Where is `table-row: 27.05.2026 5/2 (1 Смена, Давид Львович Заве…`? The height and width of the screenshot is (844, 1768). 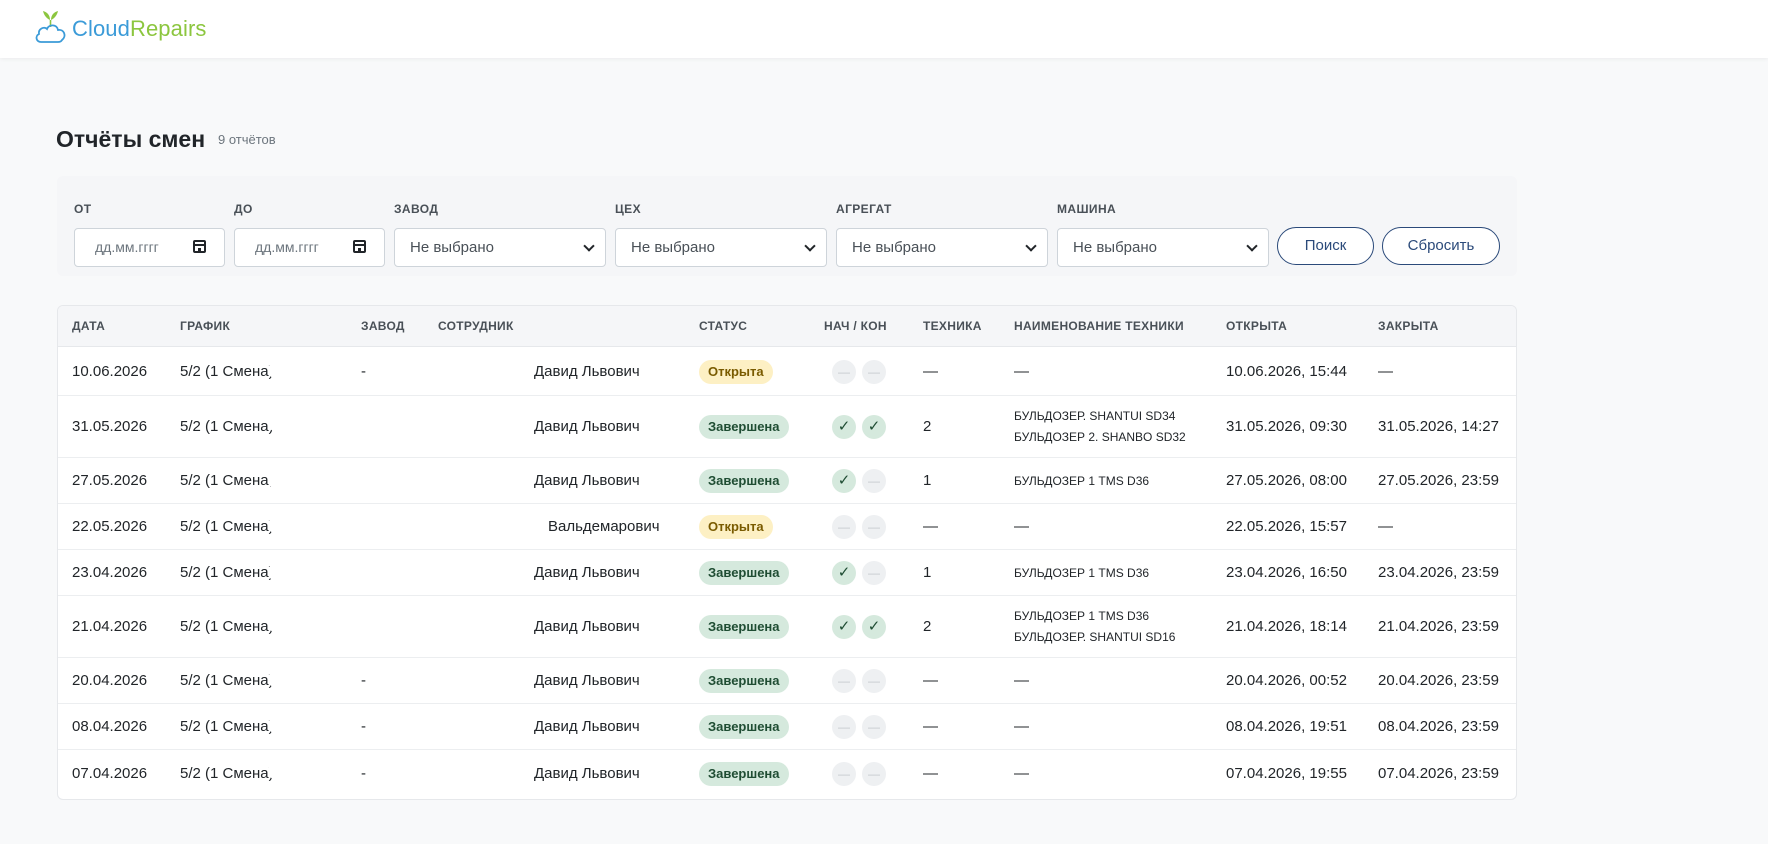
table-row: 27.05.2026 5/2 (1 Смена, Давид Львович Заве… is located at coordinates (787, 481).